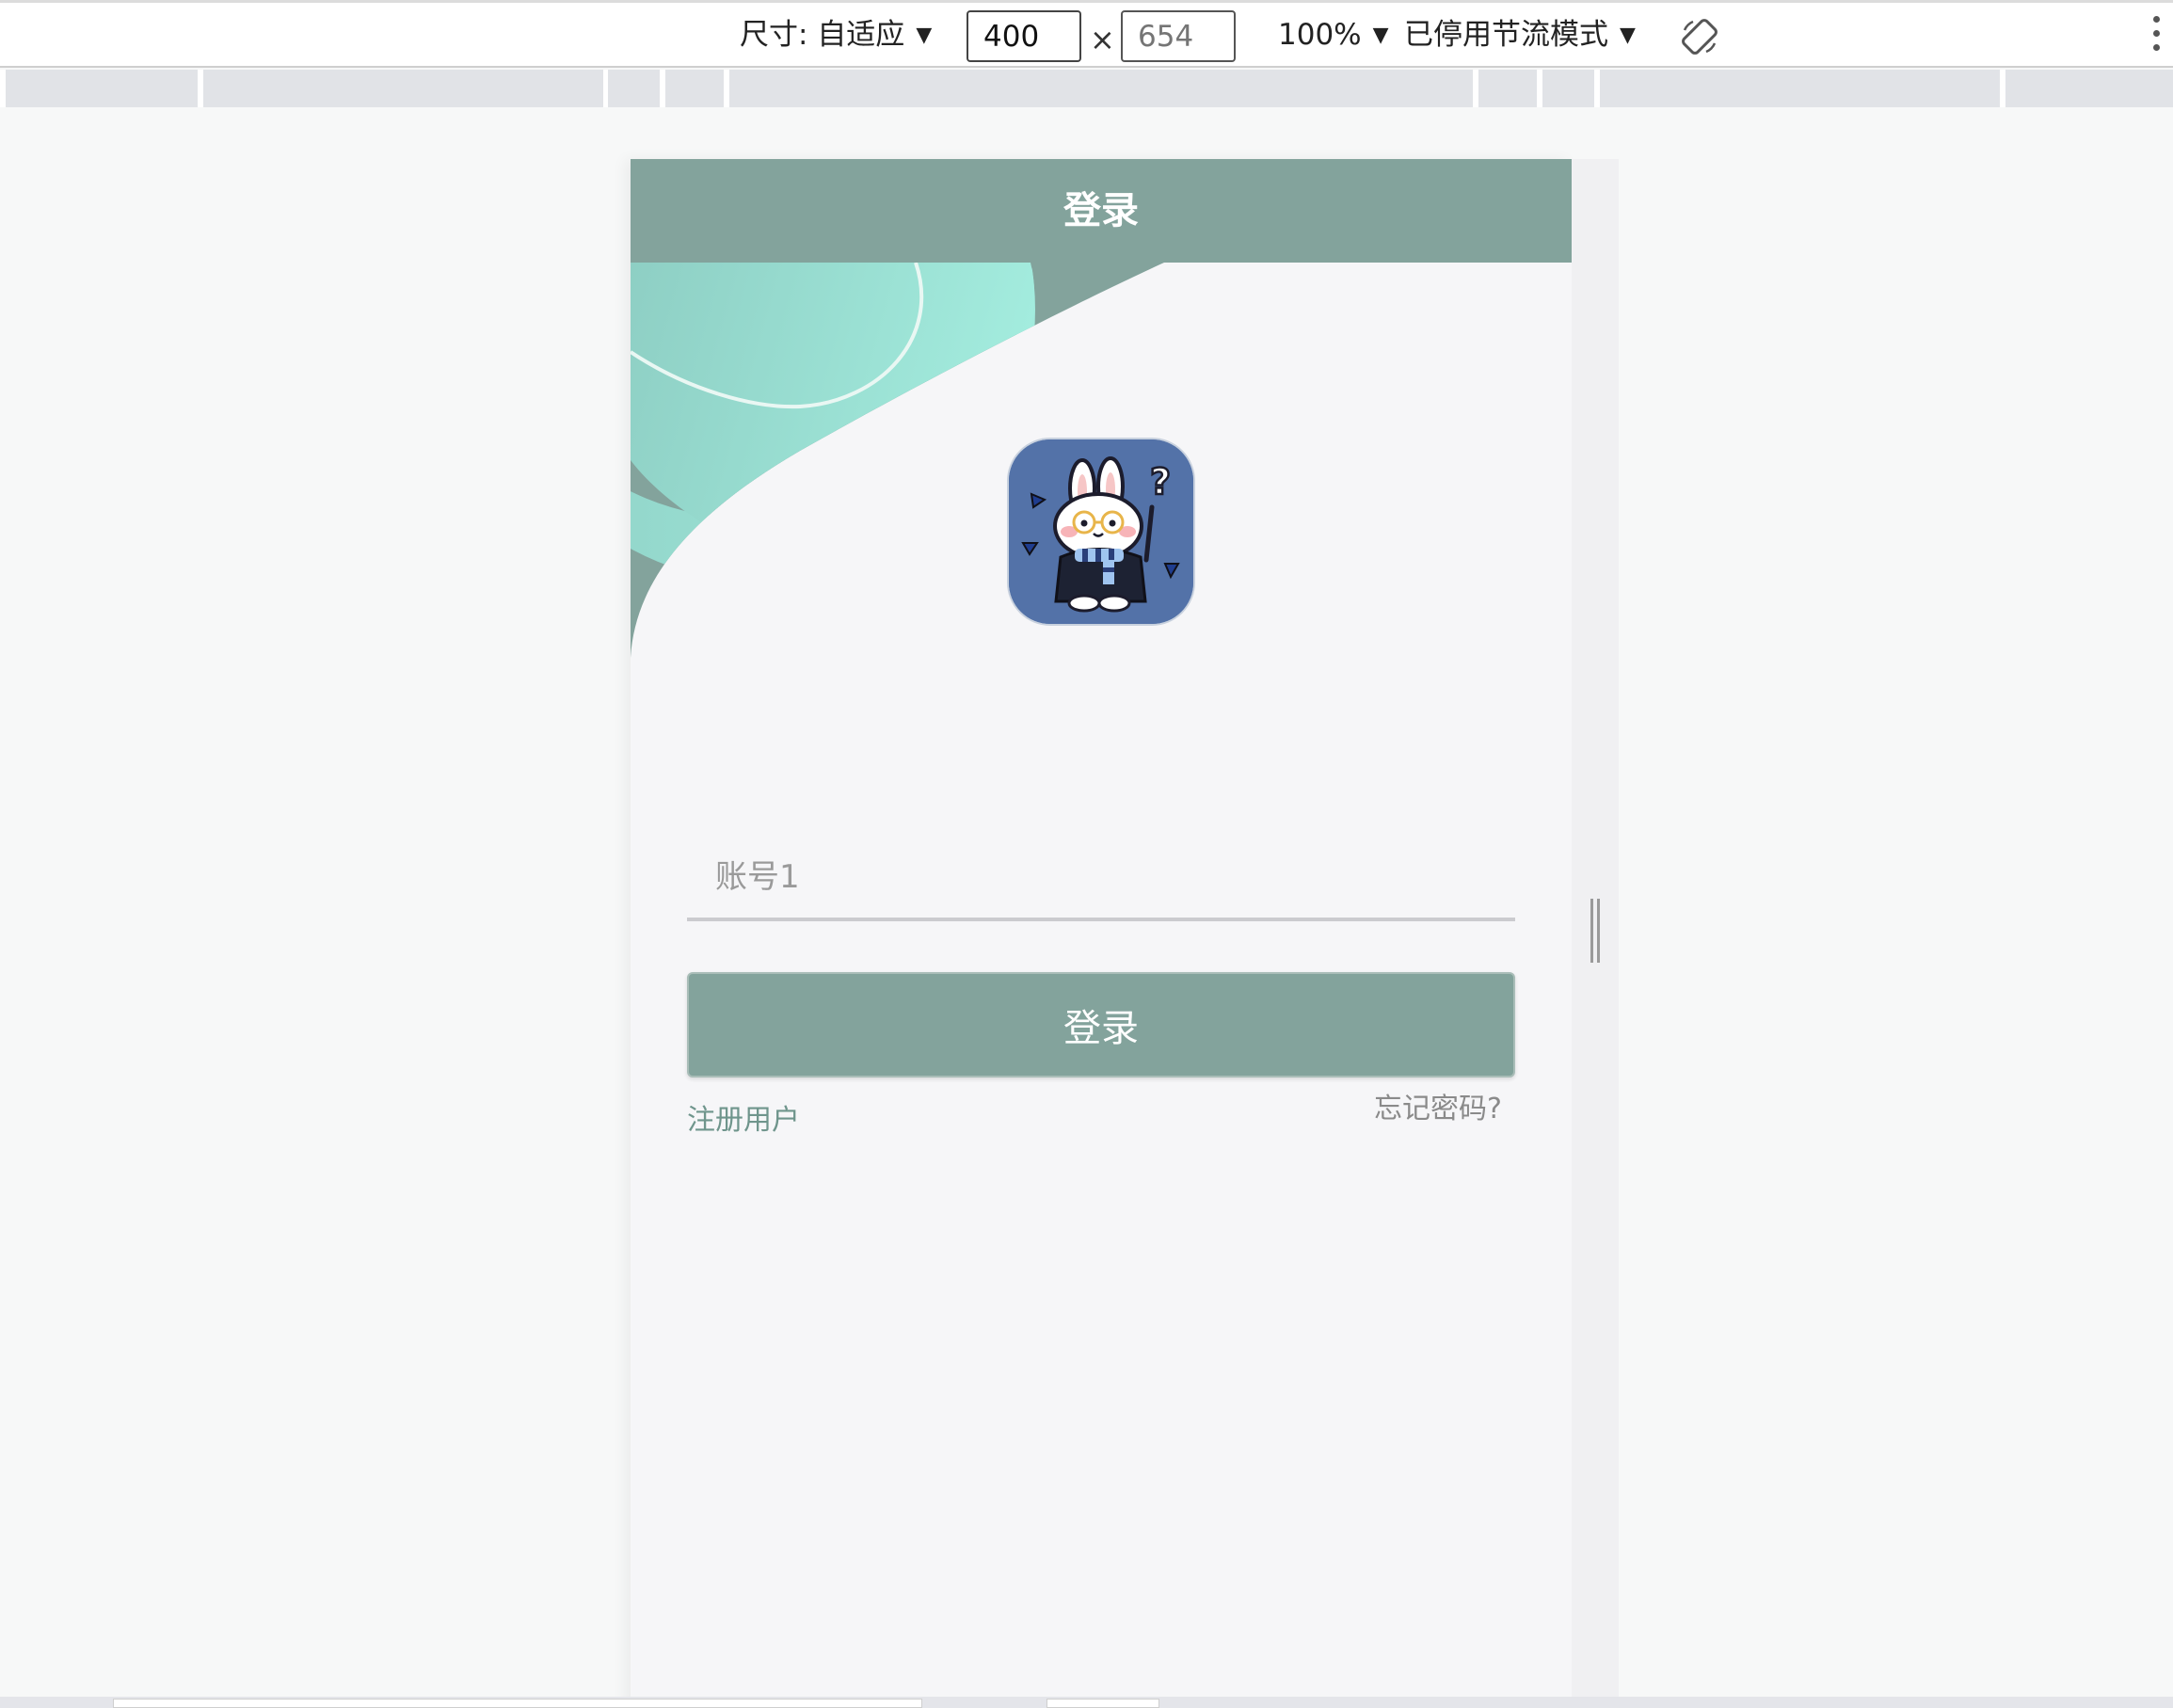  What do you see at coordinates (1102, 39) in the screenshot?
I see `times-sign: ×` at bounding box center [1102, 39].